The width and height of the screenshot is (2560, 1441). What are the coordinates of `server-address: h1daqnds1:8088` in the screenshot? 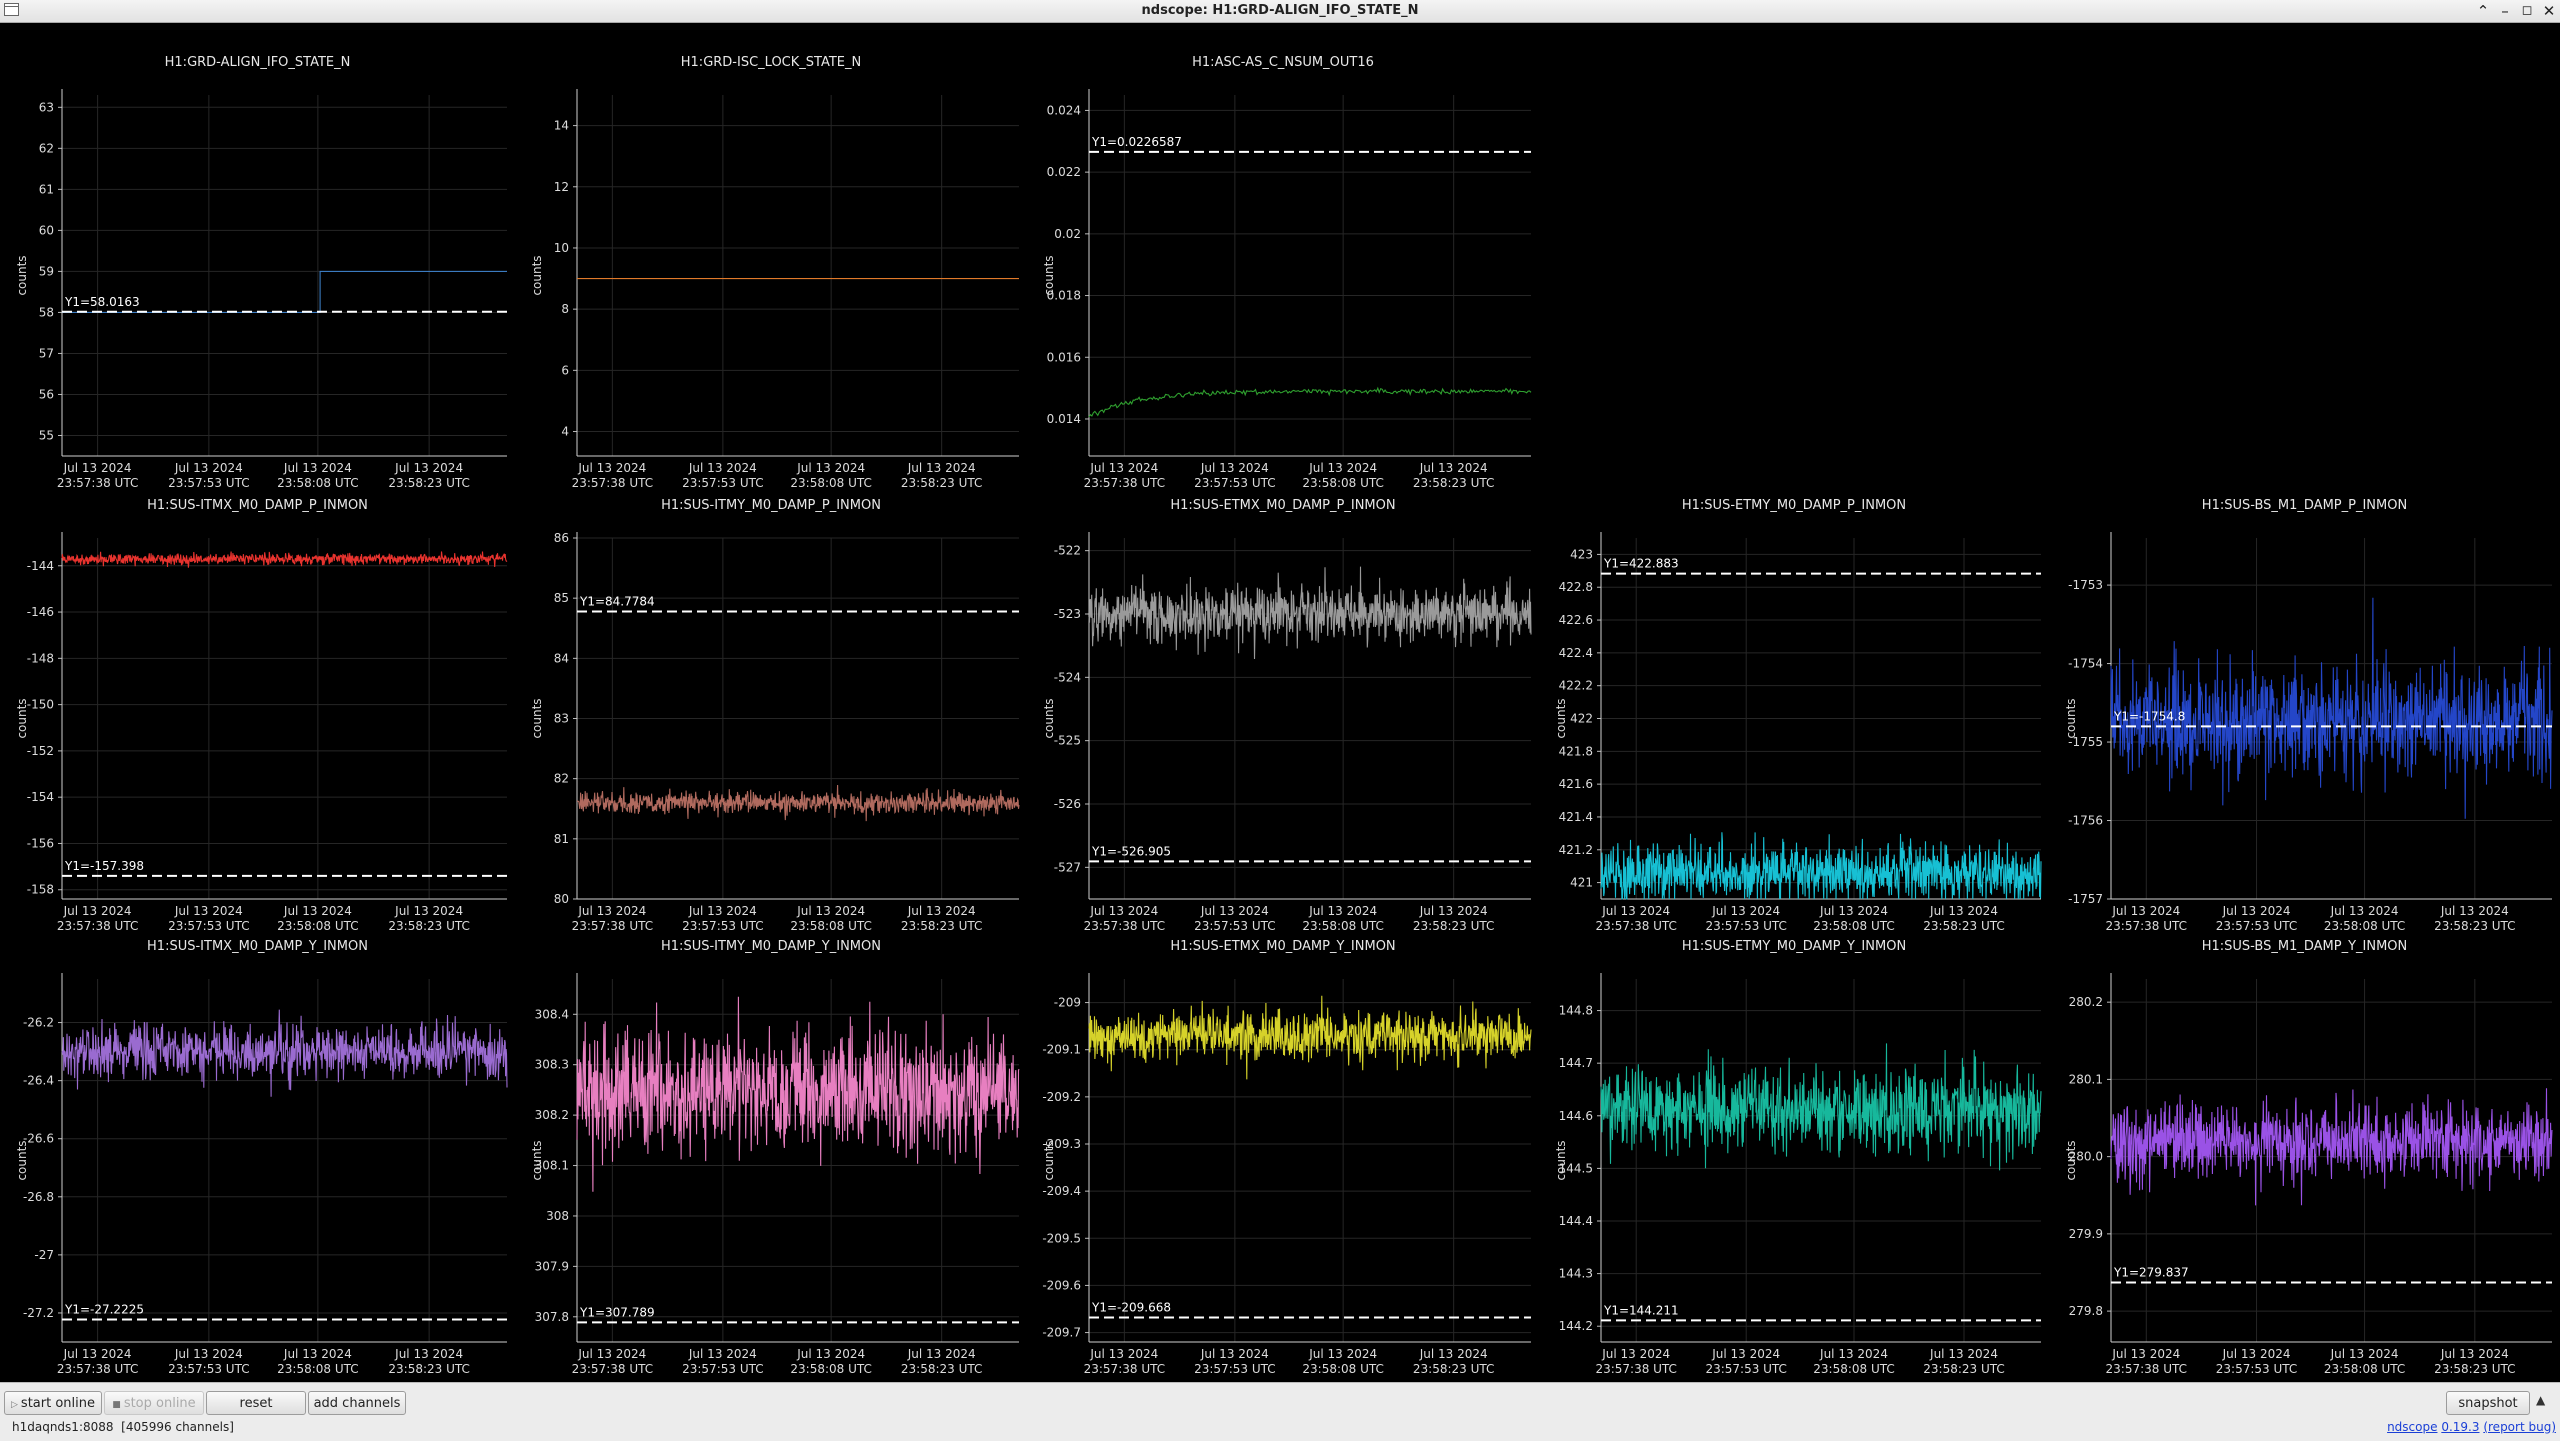 It's located at (63, 1427).